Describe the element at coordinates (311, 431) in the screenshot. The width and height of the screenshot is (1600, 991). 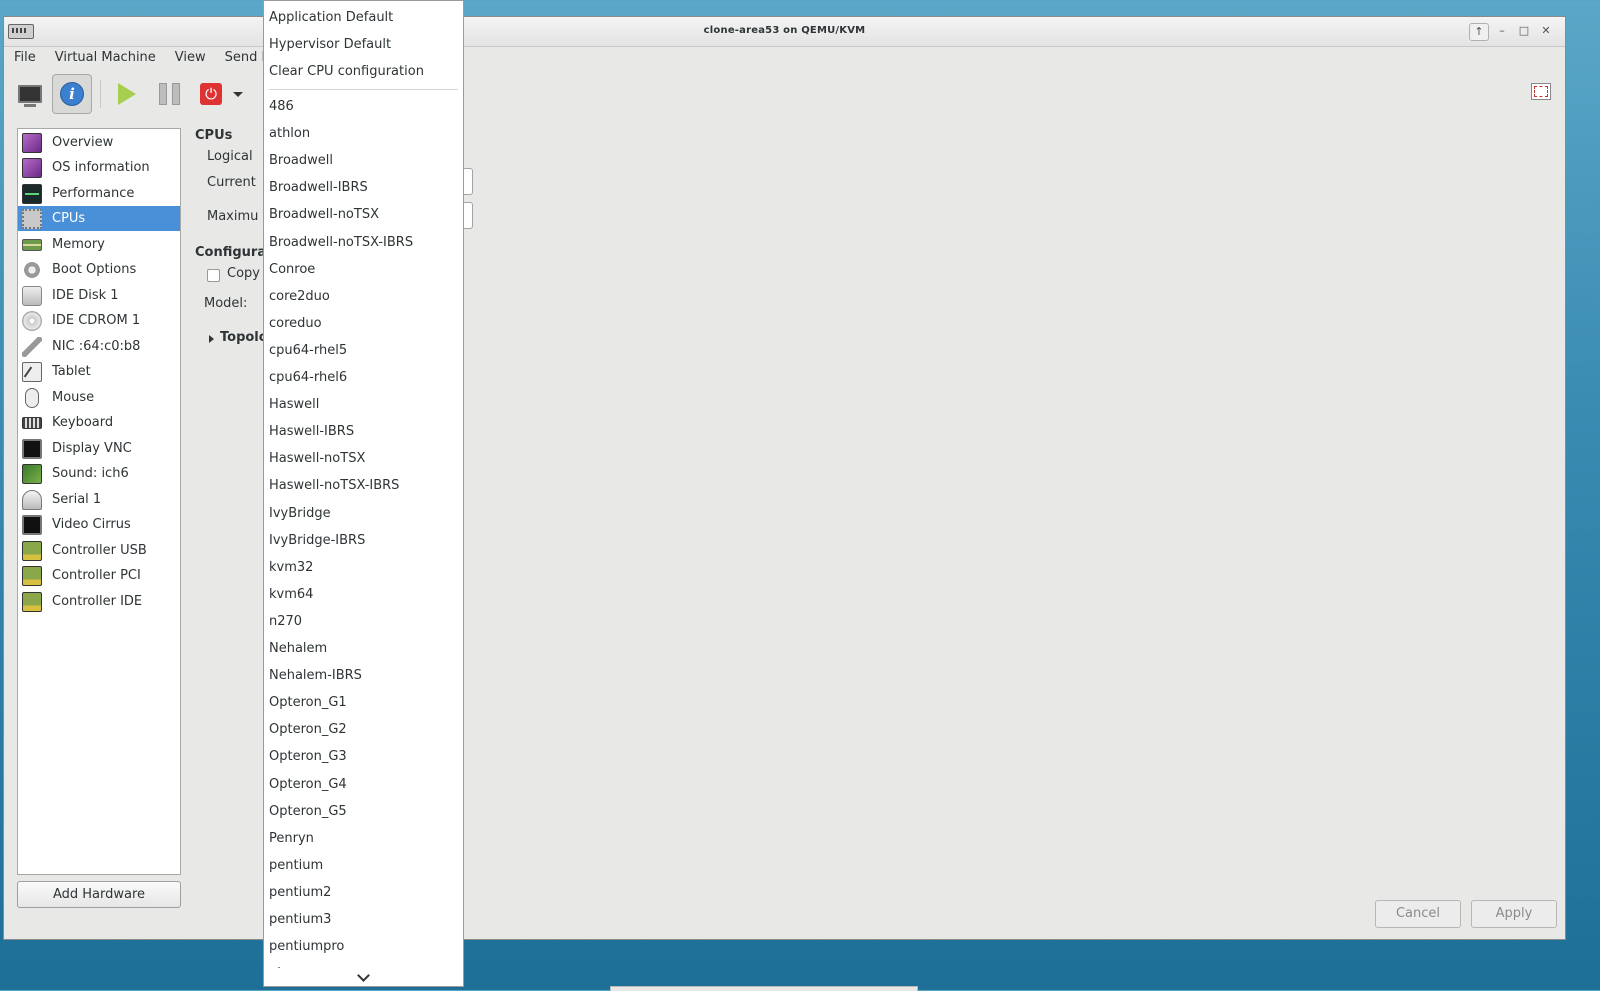
I see `menu-item-cpu-model: Haswell-IBRS` at that location.